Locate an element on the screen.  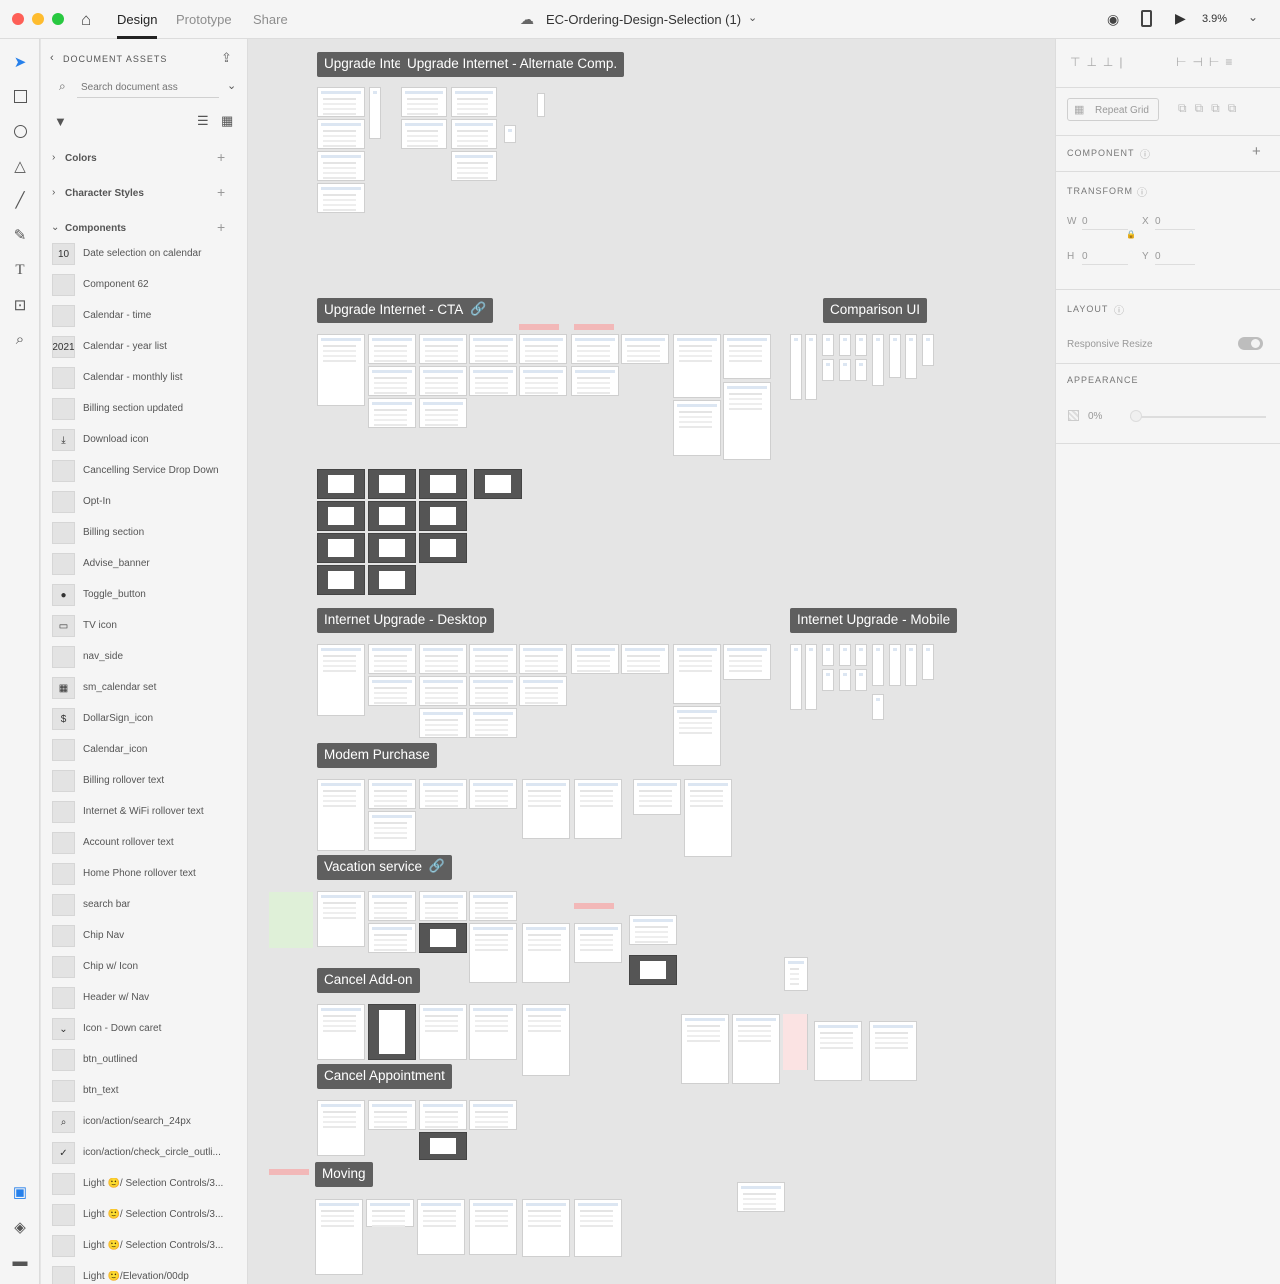
opacity-slider-handle is located at coordinates (1136, 416).